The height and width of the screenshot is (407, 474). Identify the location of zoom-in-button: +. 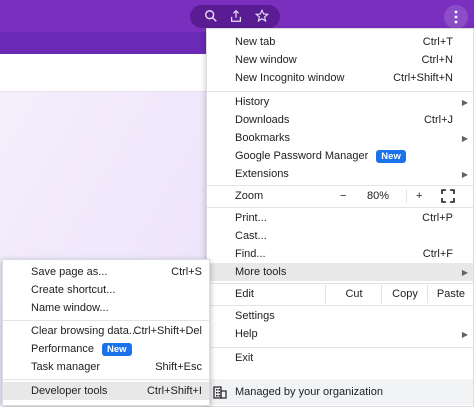
(419, 196).